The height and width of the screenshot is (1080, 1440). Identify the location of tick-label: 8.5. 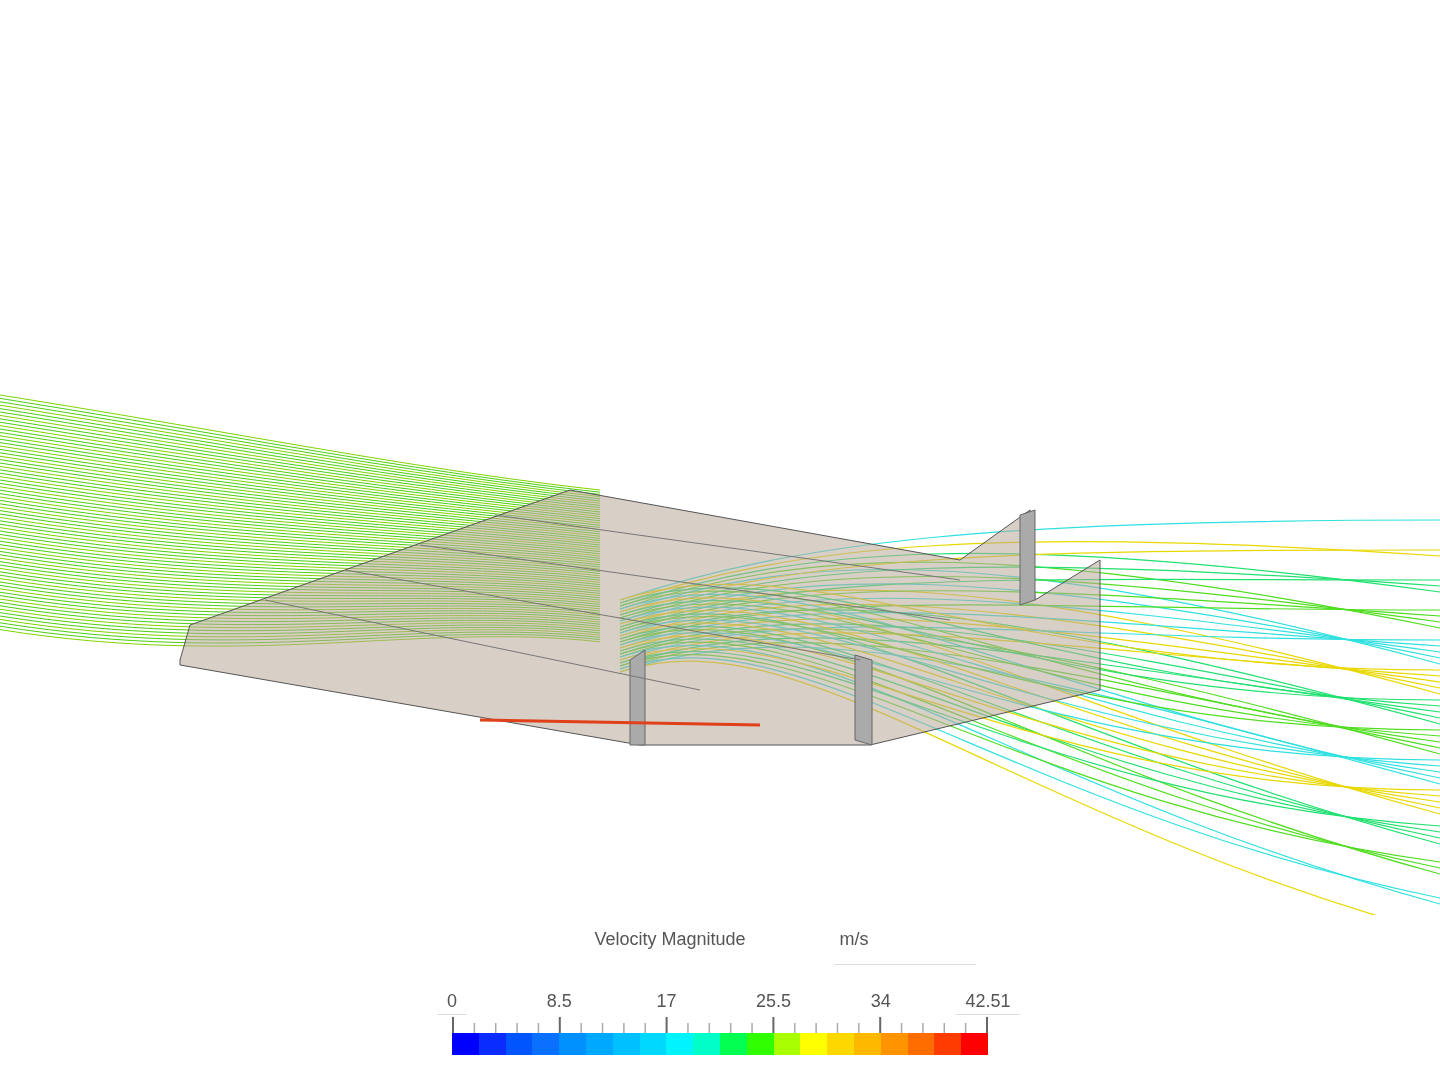
(559, 1001).